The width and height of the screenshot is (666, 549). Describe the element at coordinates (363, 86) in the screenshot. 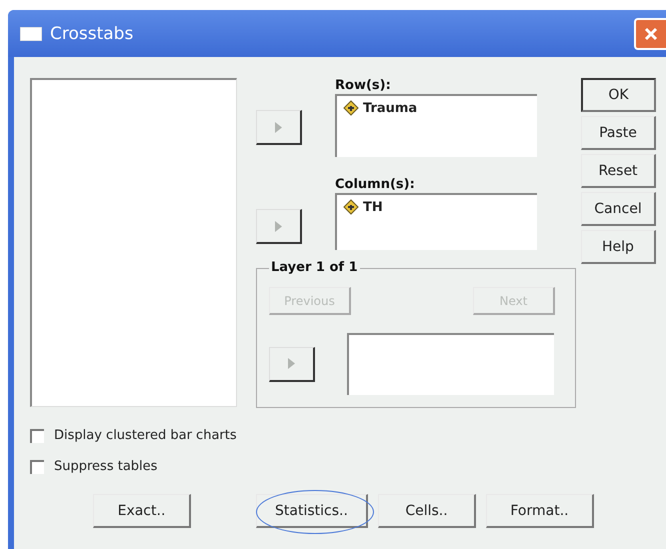

I see `list-label: Row(s):` at that location.